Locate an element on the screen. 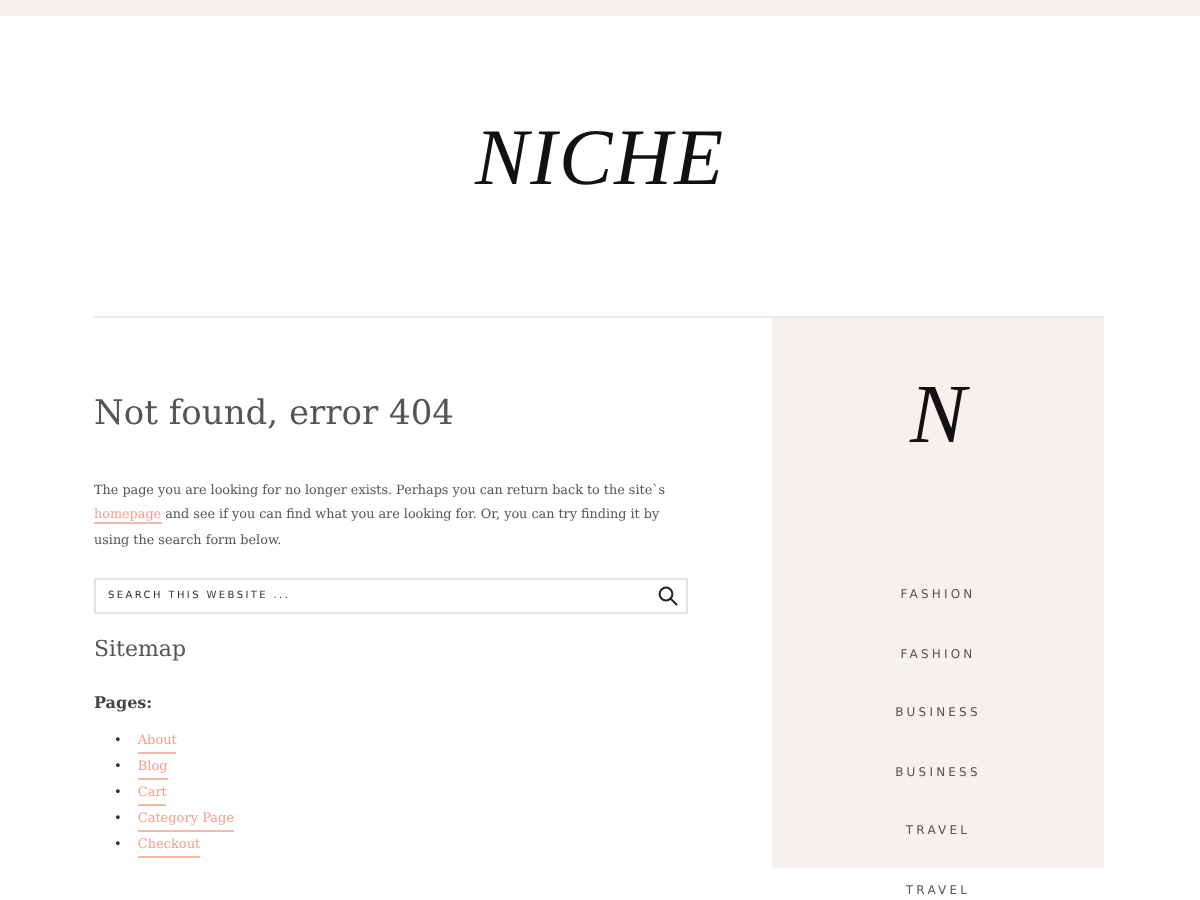  sidebar-logo: N is located at coordinates (937, 416).